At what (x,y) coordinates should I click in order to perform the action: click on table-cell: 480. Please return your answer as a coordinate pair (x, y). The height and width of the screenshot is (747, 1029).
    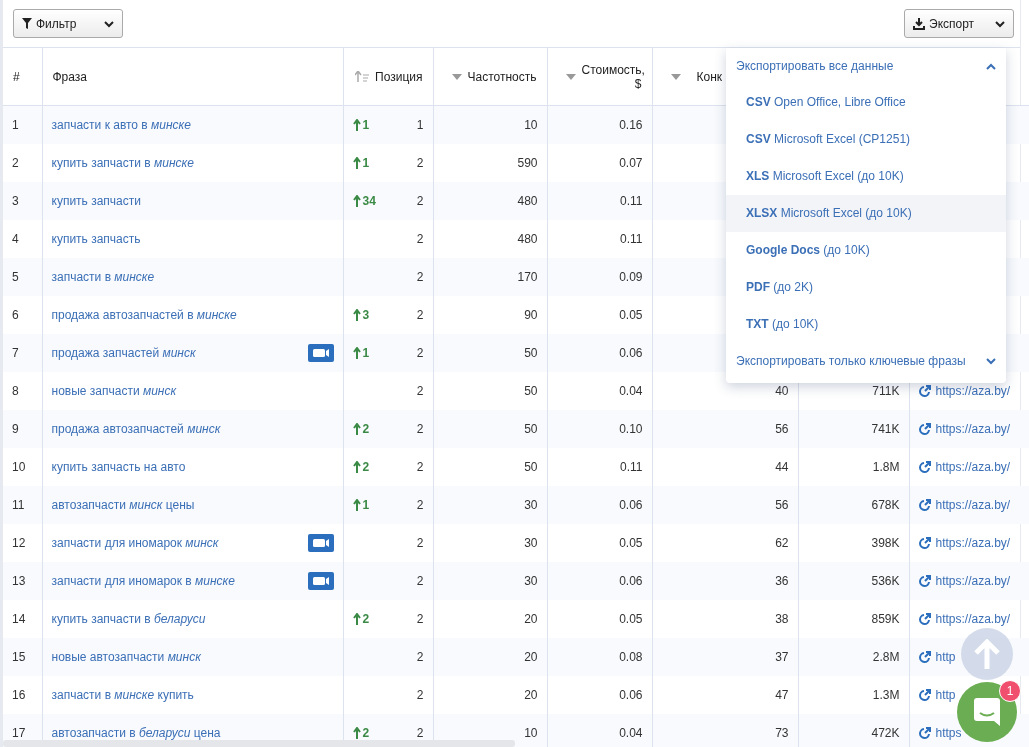
    Looking at the image, I should click on (490, 201).